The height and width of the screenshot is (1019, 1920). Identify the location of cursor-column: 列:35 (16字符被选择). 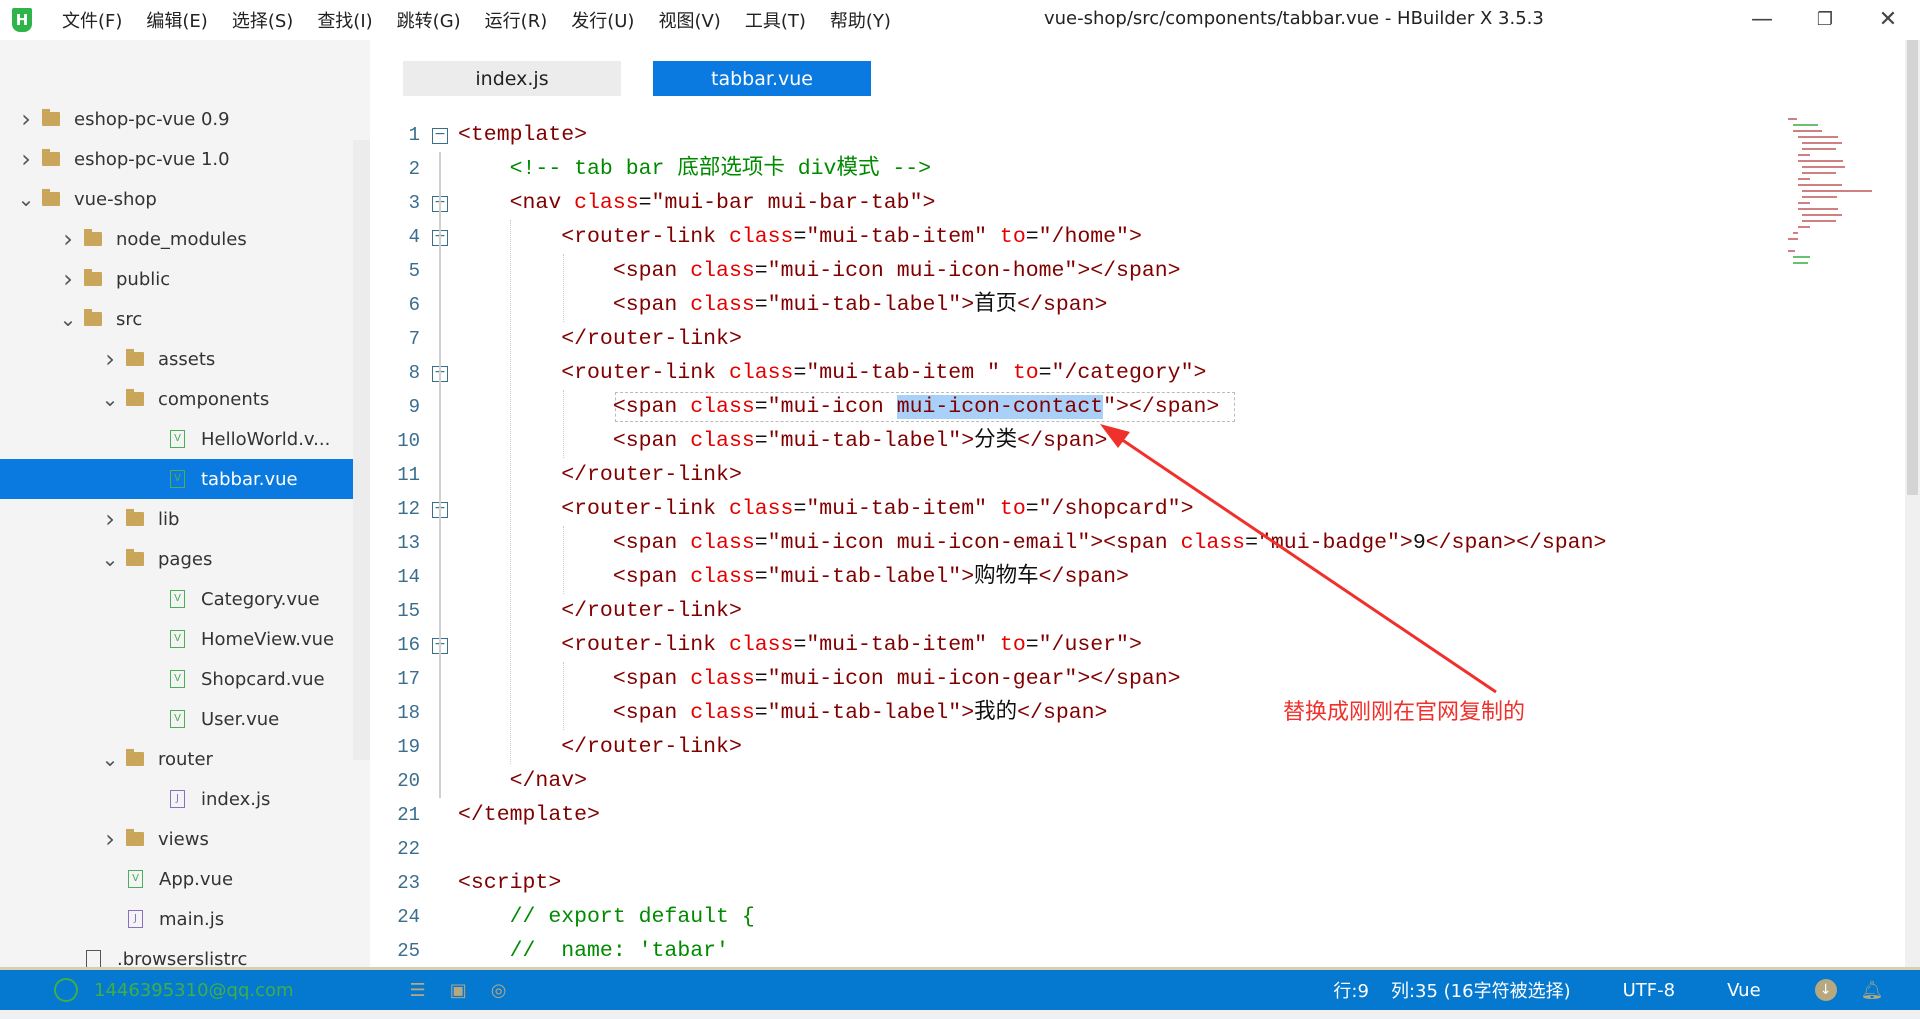
(1481, 990).